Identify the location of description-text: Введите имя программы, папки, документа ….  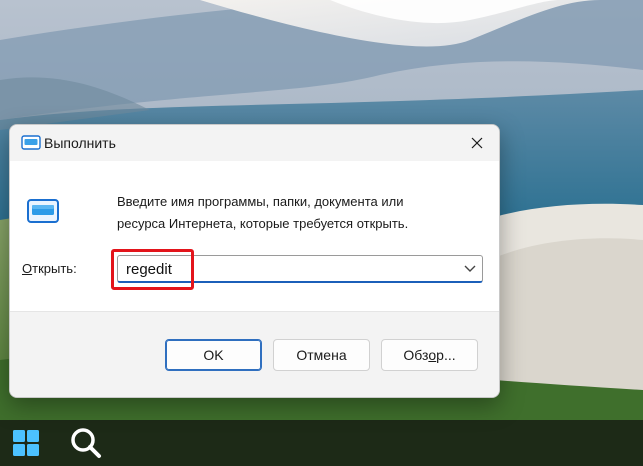
(297, 213).